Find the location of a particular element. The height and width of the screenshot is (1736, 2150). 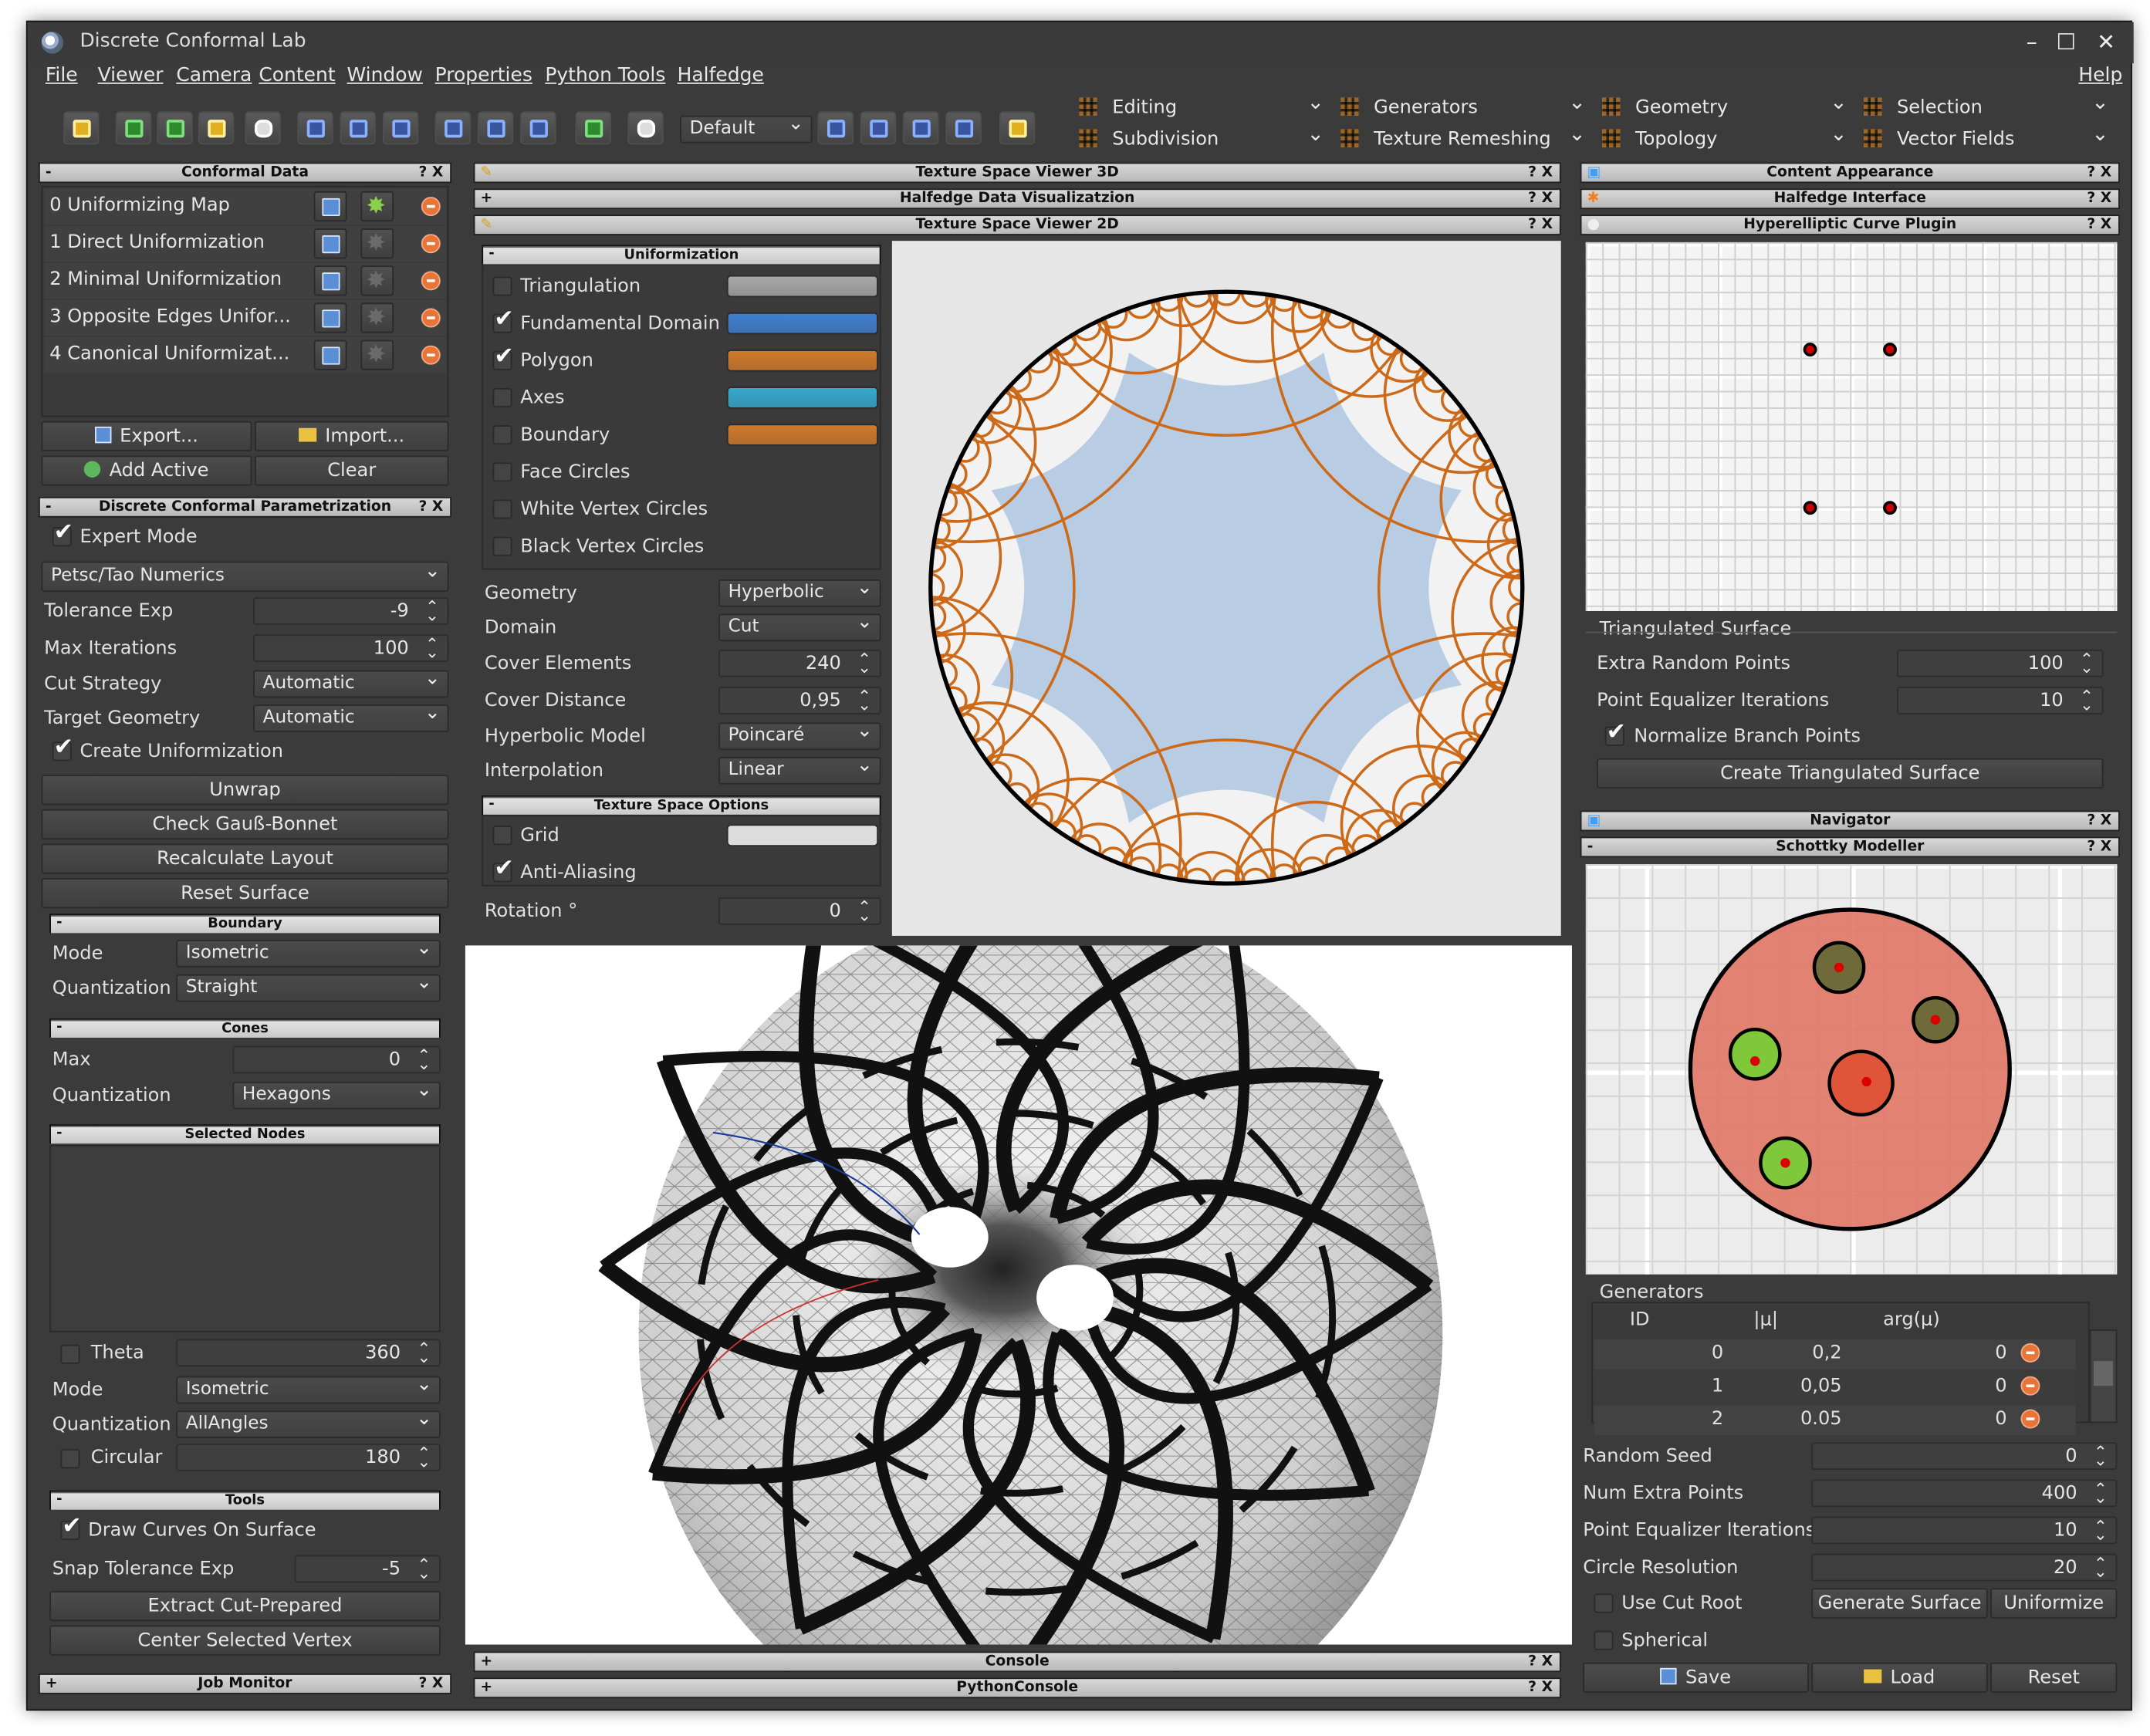

layout-4-icon is located at coordinates (963, 128).